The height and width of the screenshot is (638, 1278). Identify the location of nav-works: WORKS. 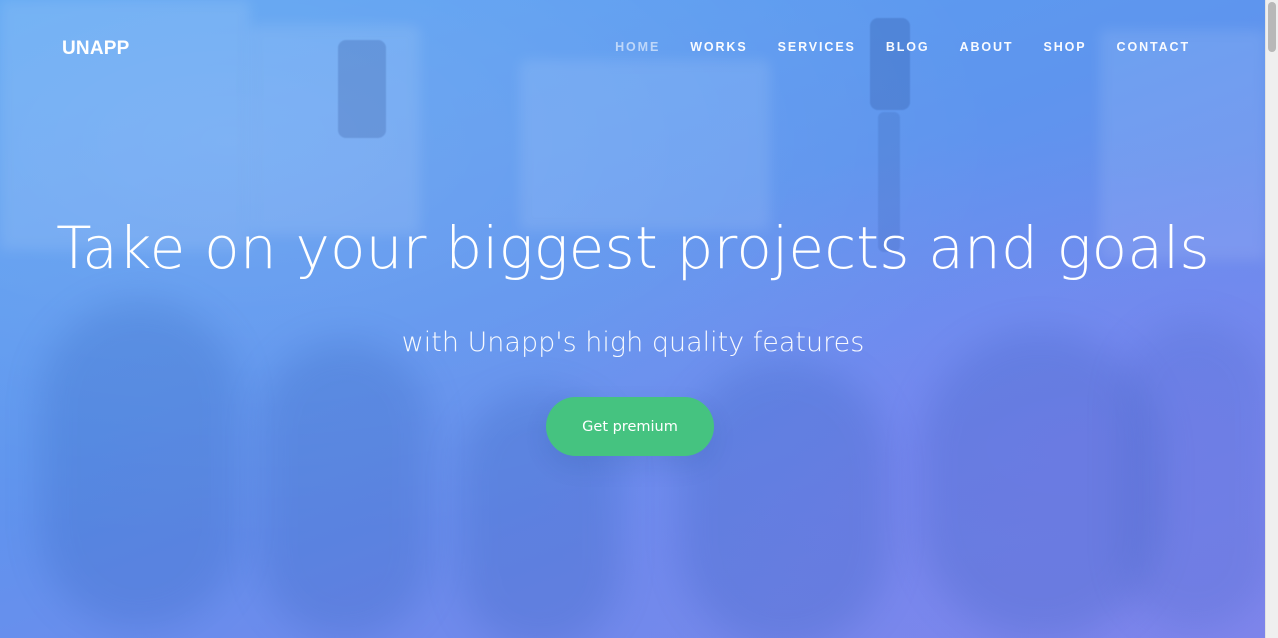
(718, 47).